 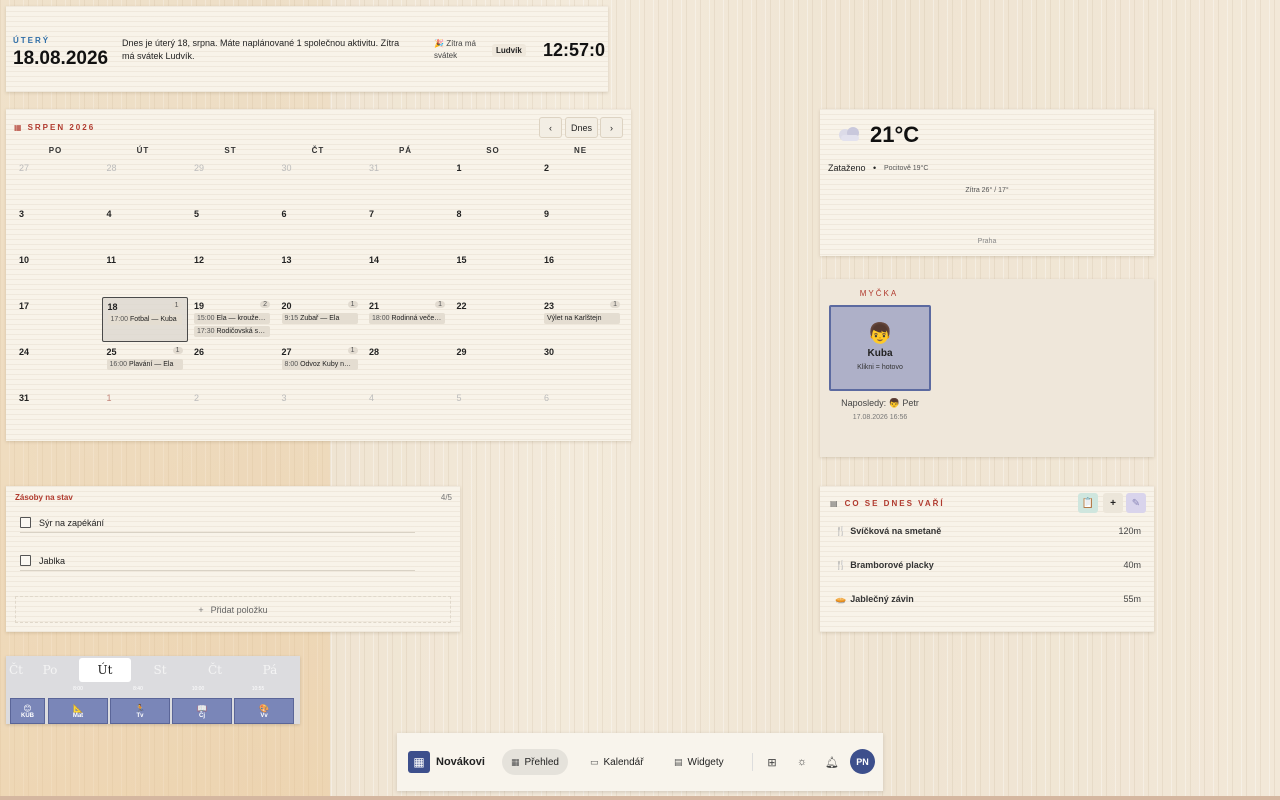 I want to click on calendar-day: 10, so click(x=57, y=273).